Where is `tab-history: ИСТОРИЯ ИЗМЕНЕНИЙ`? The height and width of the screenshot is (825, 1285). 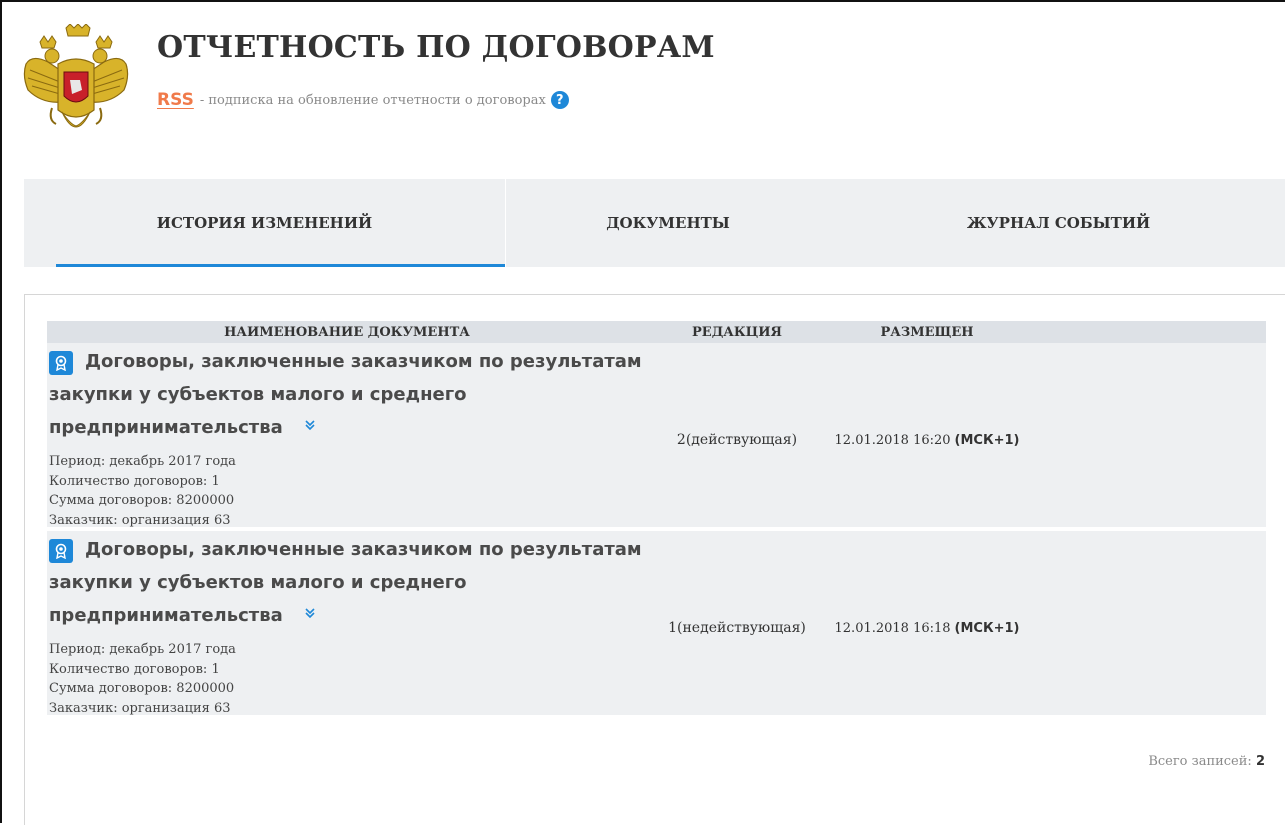
tab-history: ИСТОРИЯ ИЗМЕНЕНИЙ is located at coordinates (265, 223).